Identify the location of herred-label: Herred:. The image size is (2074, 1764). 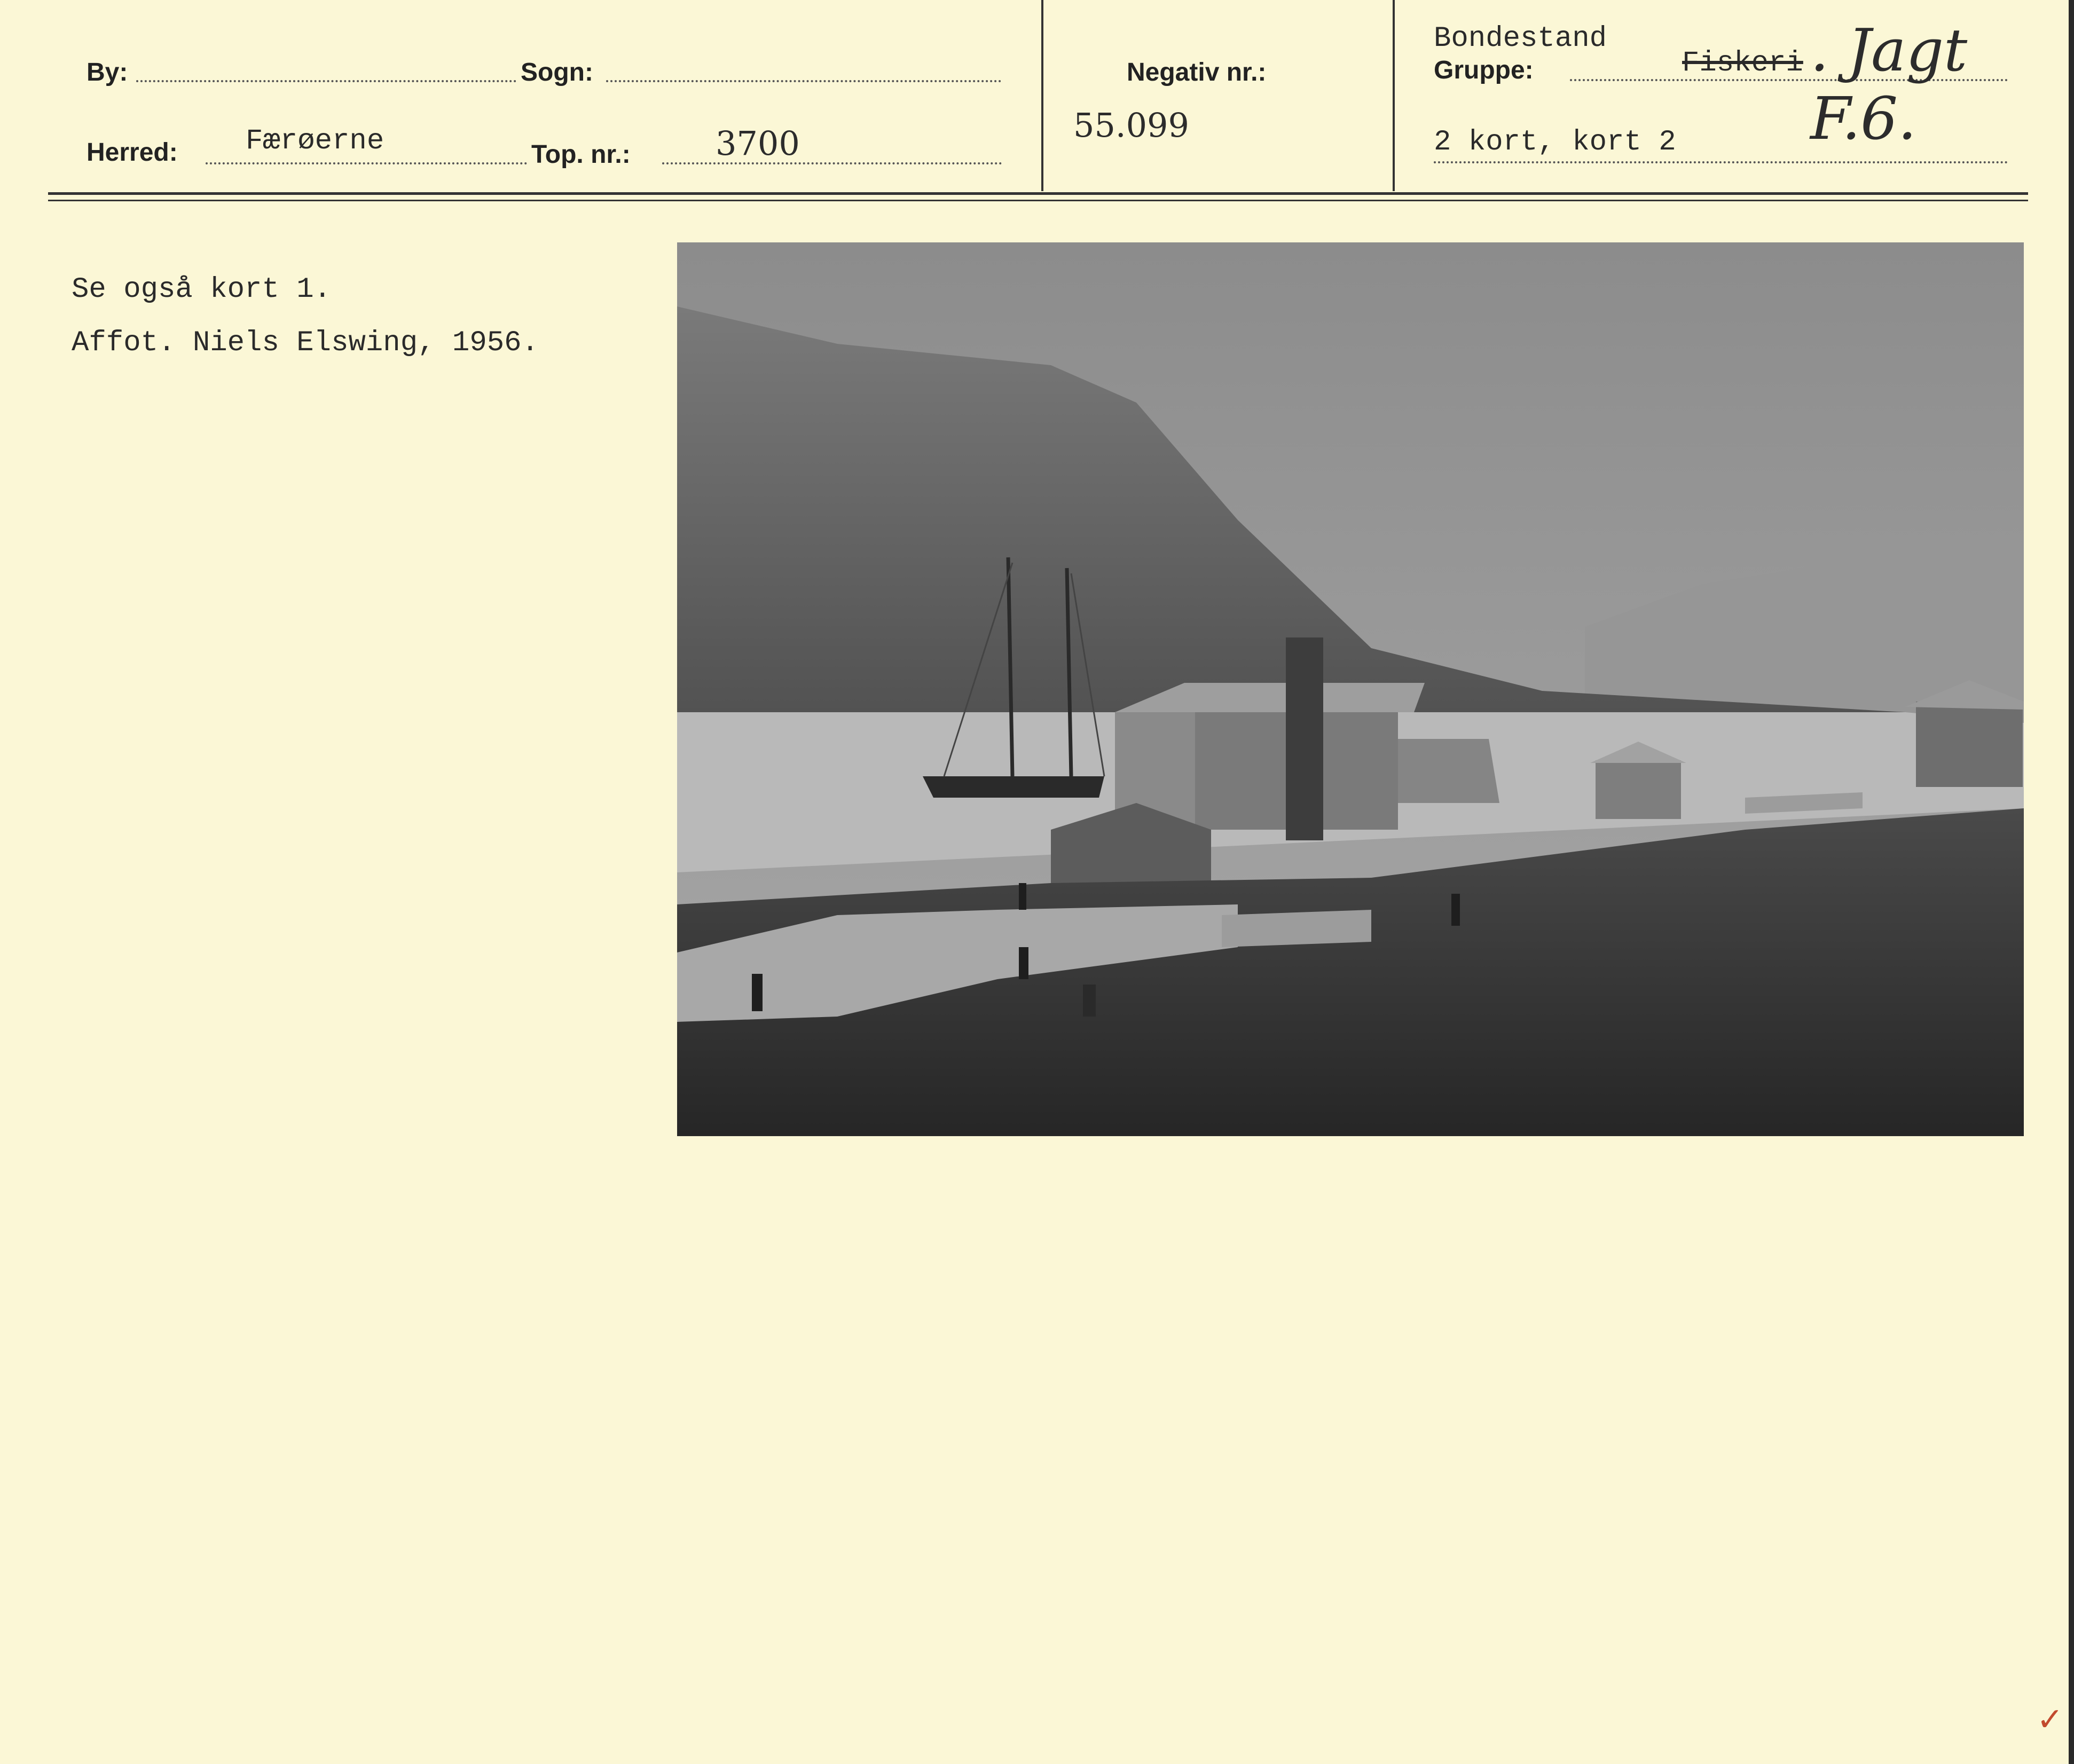
(132, 153).